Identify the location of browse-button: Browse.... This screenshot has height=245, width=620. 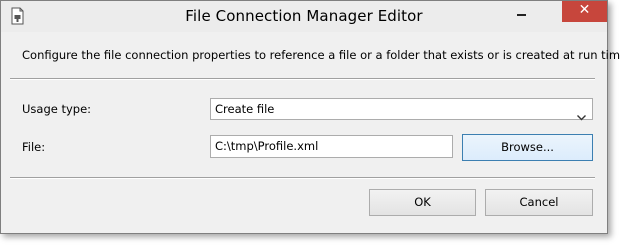
(527, 147).